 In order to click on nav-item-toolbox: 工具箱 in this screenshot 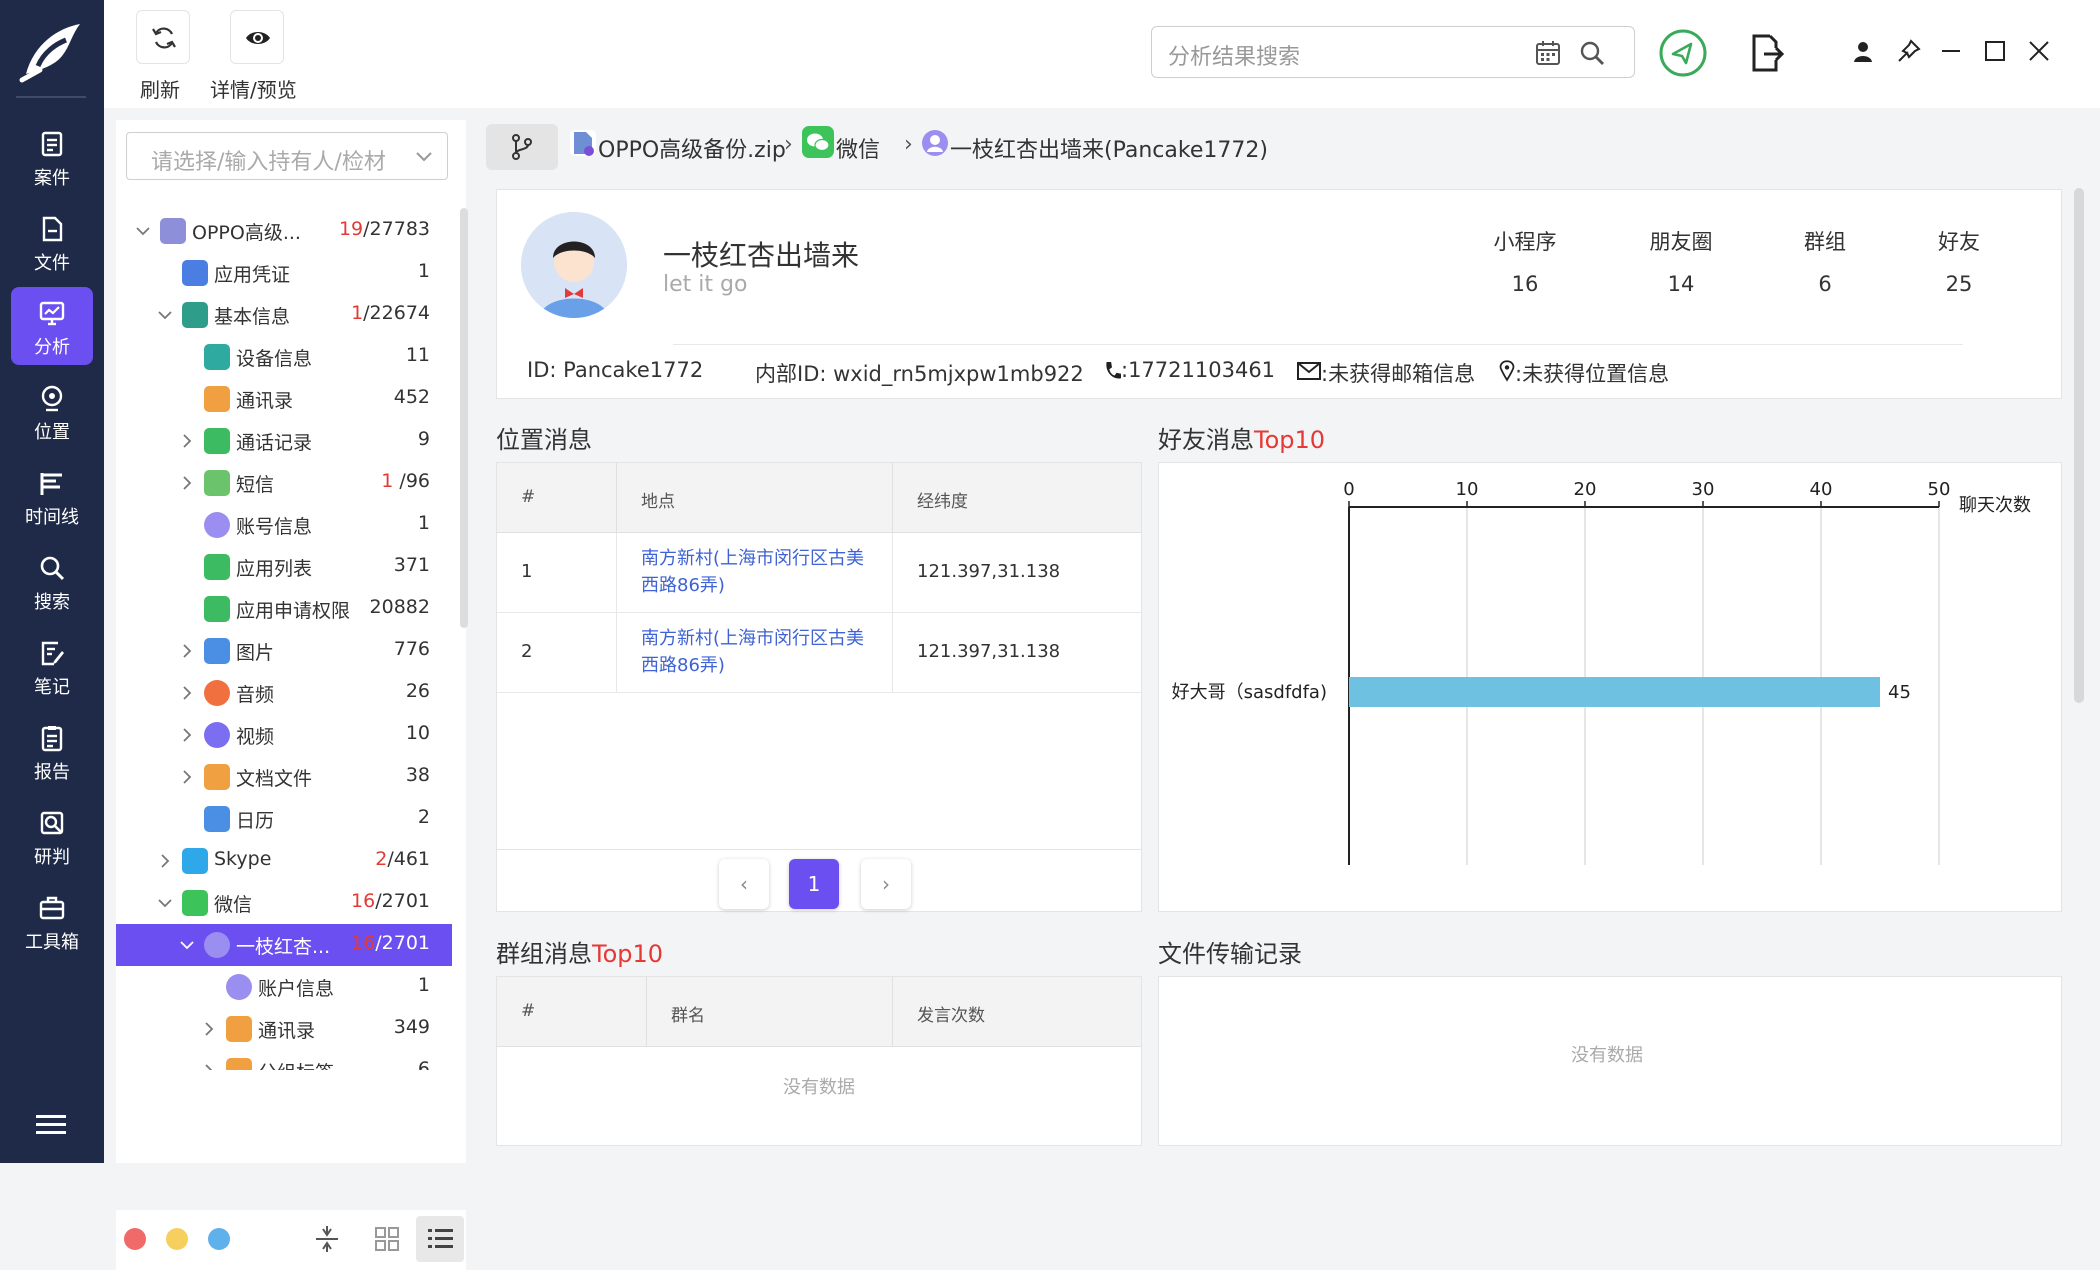, I will do `click(52, 921)`.